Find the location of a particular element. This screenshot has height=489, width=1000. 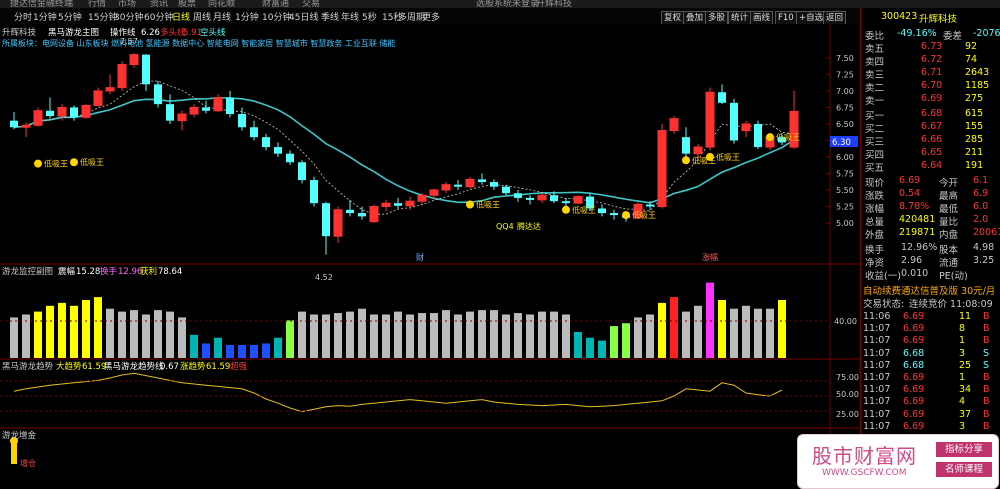

period-tab-14: 5秒 is located at coordinates (369, 16).